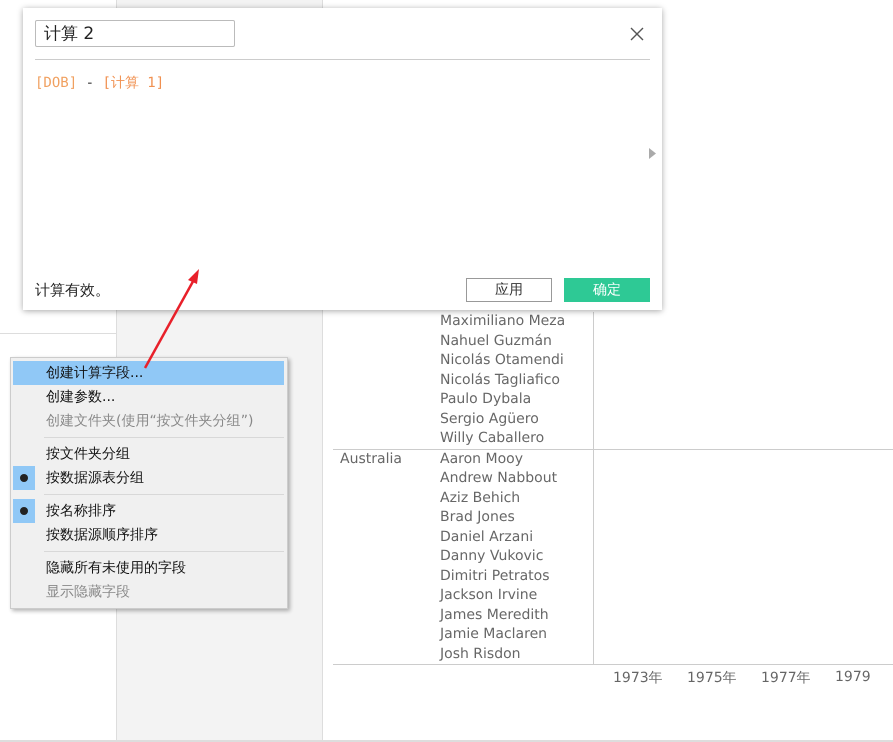  What do you see at coordinates (503, 321) in the screenshot?
I see `player-cell-text: Maximiliano Meza` at bounding box center [503, 321].